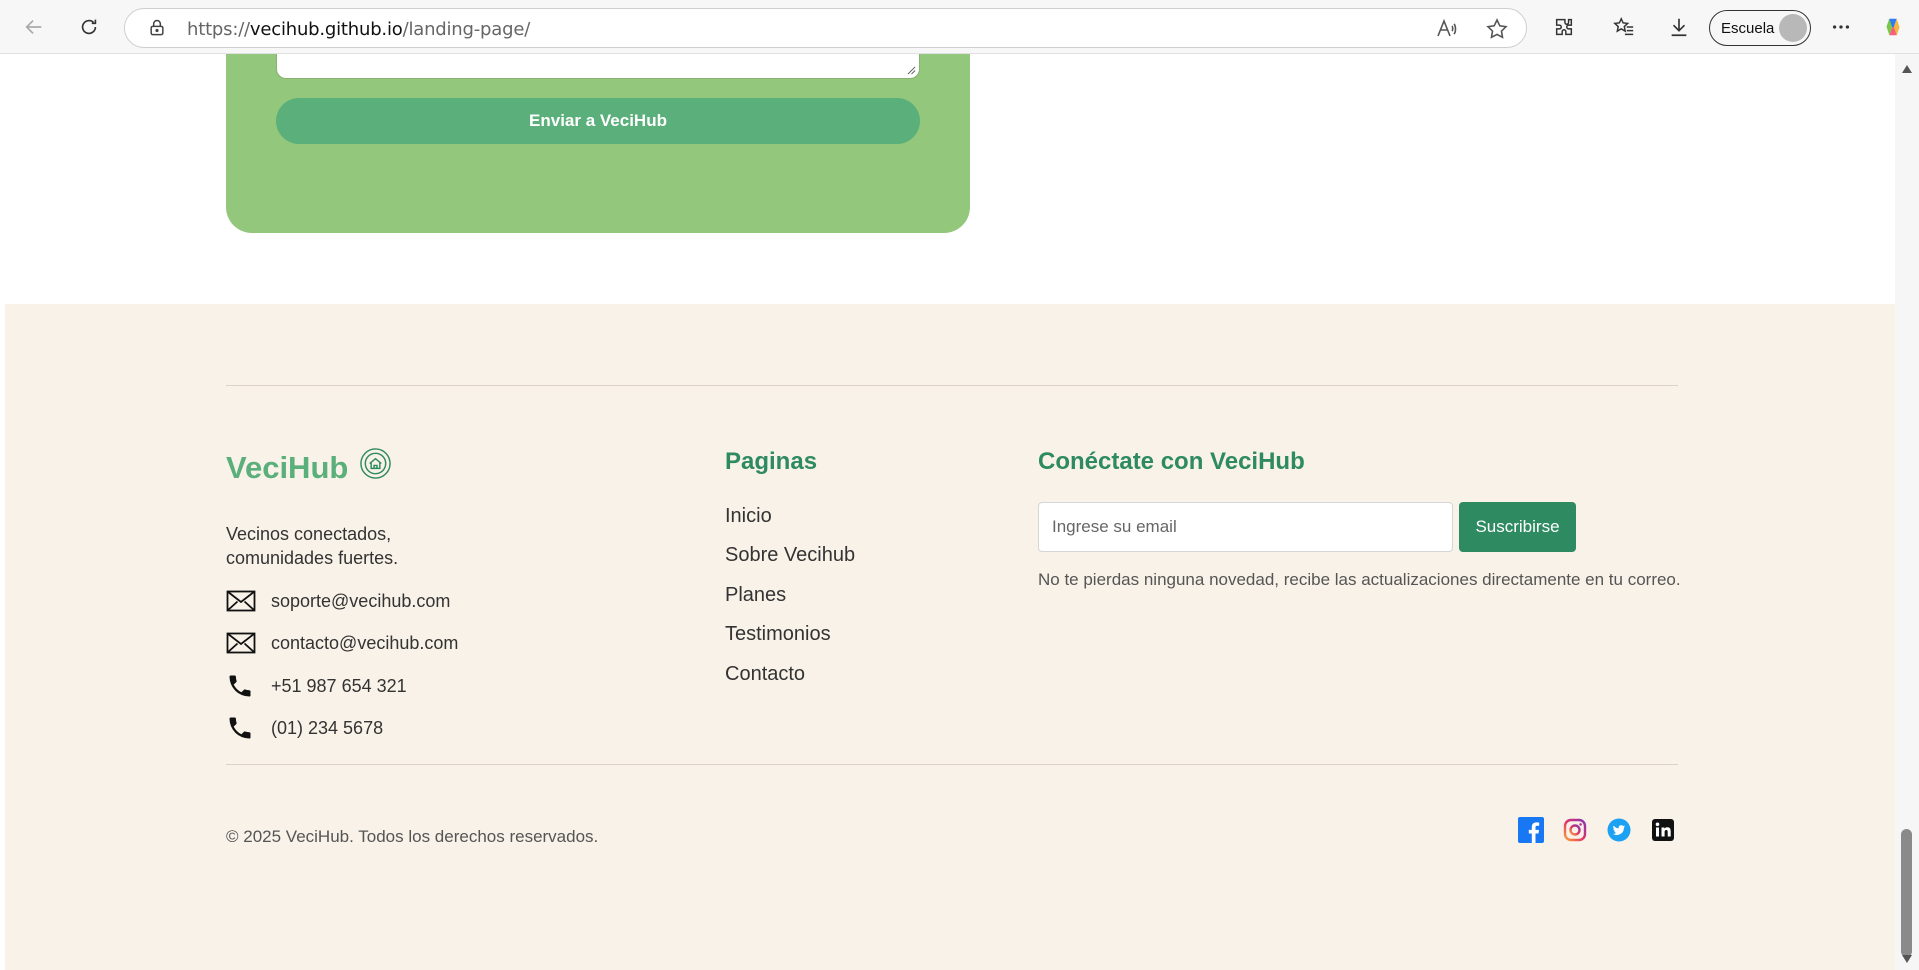  What do you see at coordinates (825, 28) in the screenshot?
I see `address-bar: https://vecihub.github.io/landing-page/` at bounding box center [825, 28].